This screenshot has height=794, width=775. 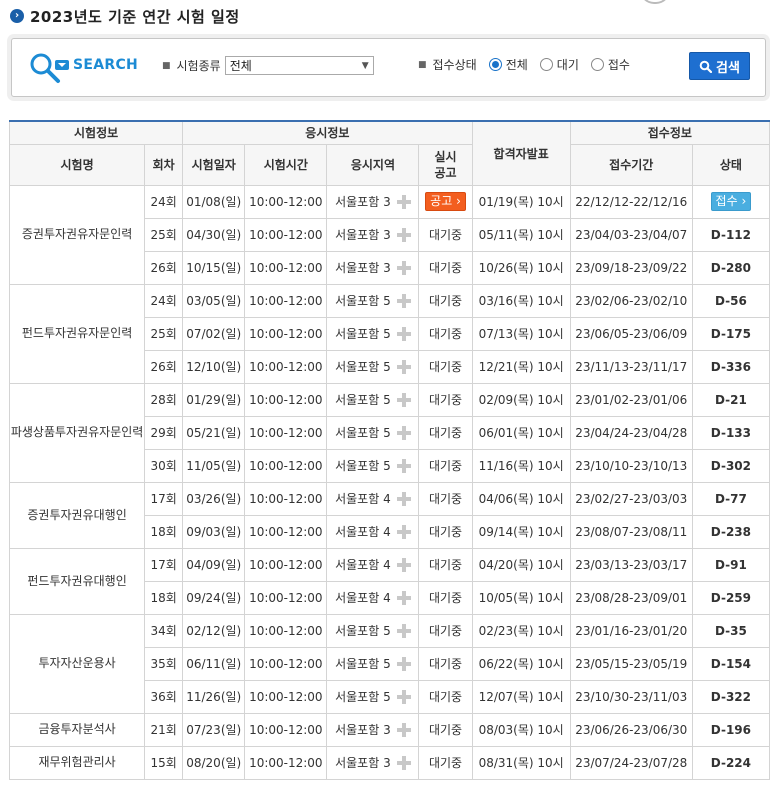 I want to click on round-cell: 25회, so click(x=164, y=333).